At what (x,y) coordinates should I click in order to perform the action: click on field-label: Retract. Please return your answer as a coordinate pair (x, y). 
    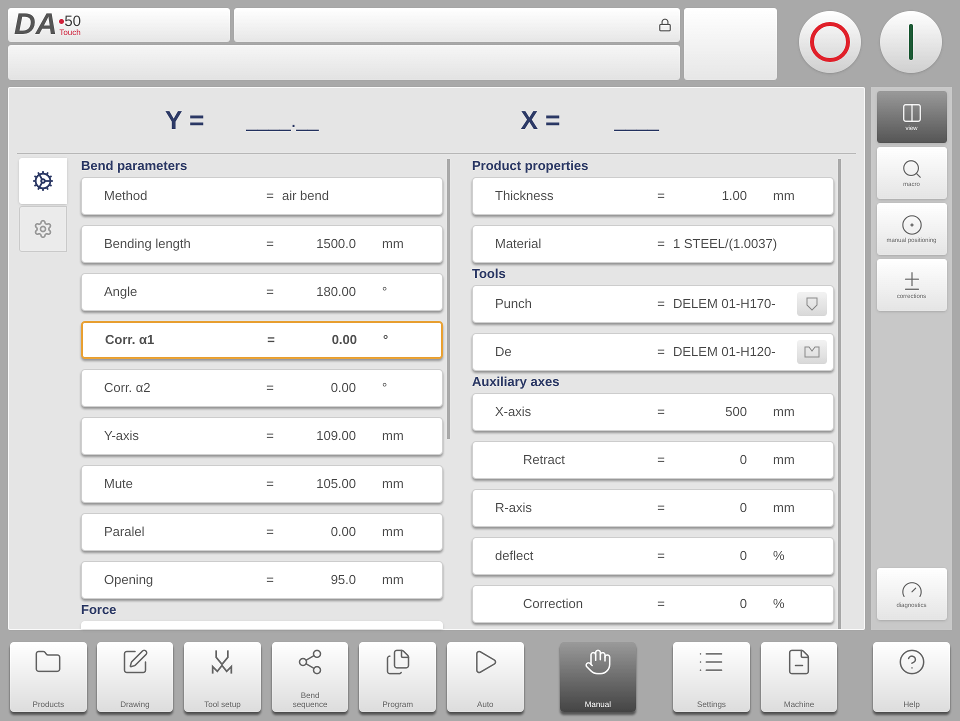
    Looking at the image, I should click on (544, 460).